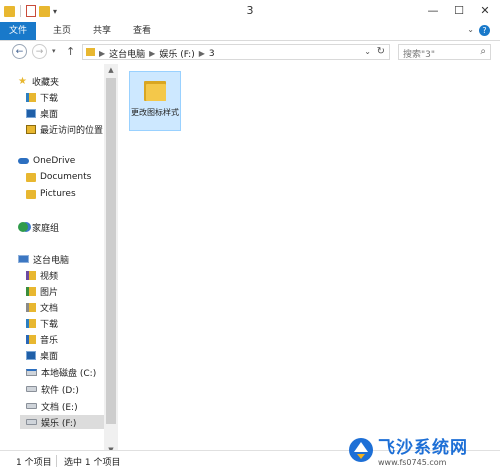  I want to click on nav-onedrive: OneDrive, so click(46, 161).